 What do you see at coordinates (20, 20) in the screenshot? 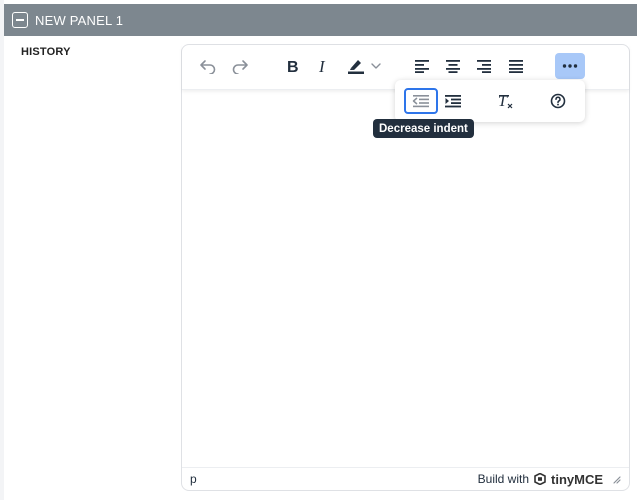
I see `minus-square-icon` at bounding box center [20, 20].